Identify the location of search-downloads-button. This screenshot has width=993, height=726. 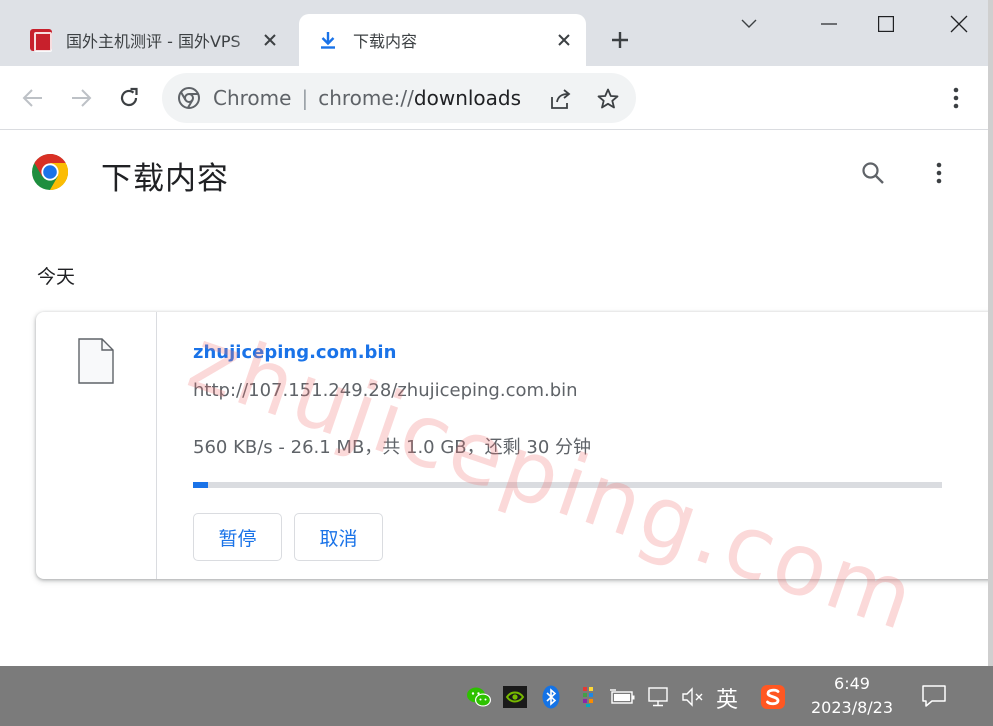
(873, 173).